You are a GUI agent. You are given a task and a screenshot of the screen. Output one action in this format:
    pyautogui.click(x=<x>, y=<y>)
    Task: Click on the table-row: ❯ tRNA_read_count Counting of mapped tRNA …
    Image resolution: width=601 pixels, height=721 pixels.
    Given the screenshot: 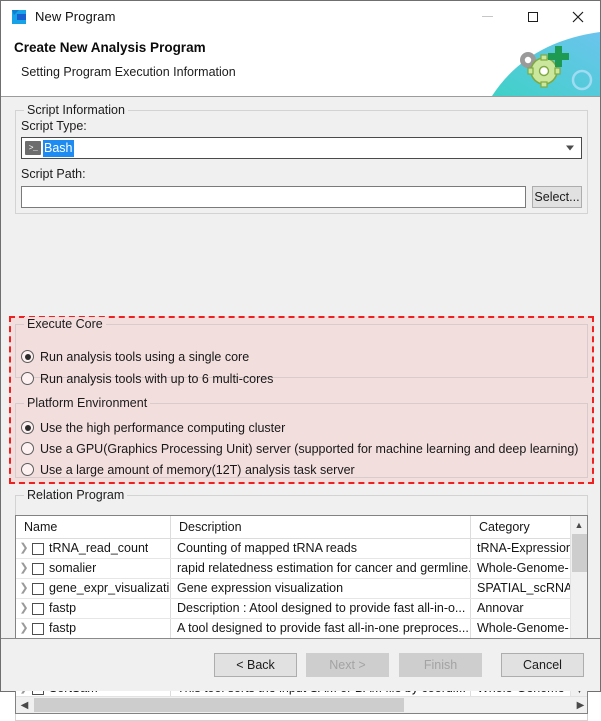 What is the action you would take?
    pyautogui.click(x=301, y=549)
    